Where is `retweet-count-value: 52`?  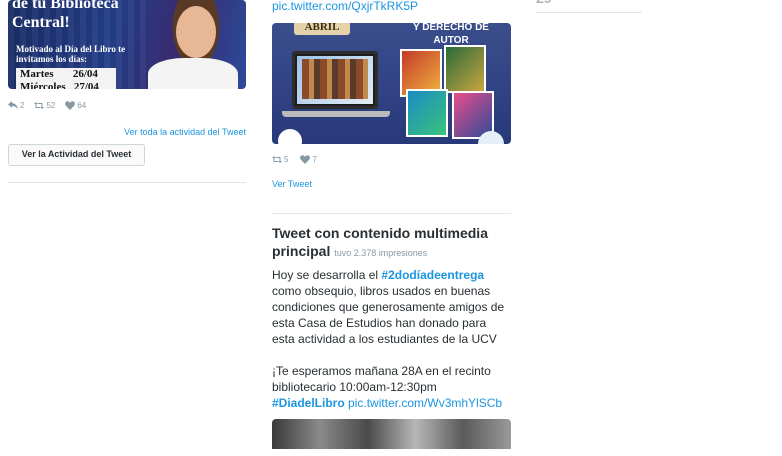
retweet-count-value: 52 is located at coordinates (51, 105).